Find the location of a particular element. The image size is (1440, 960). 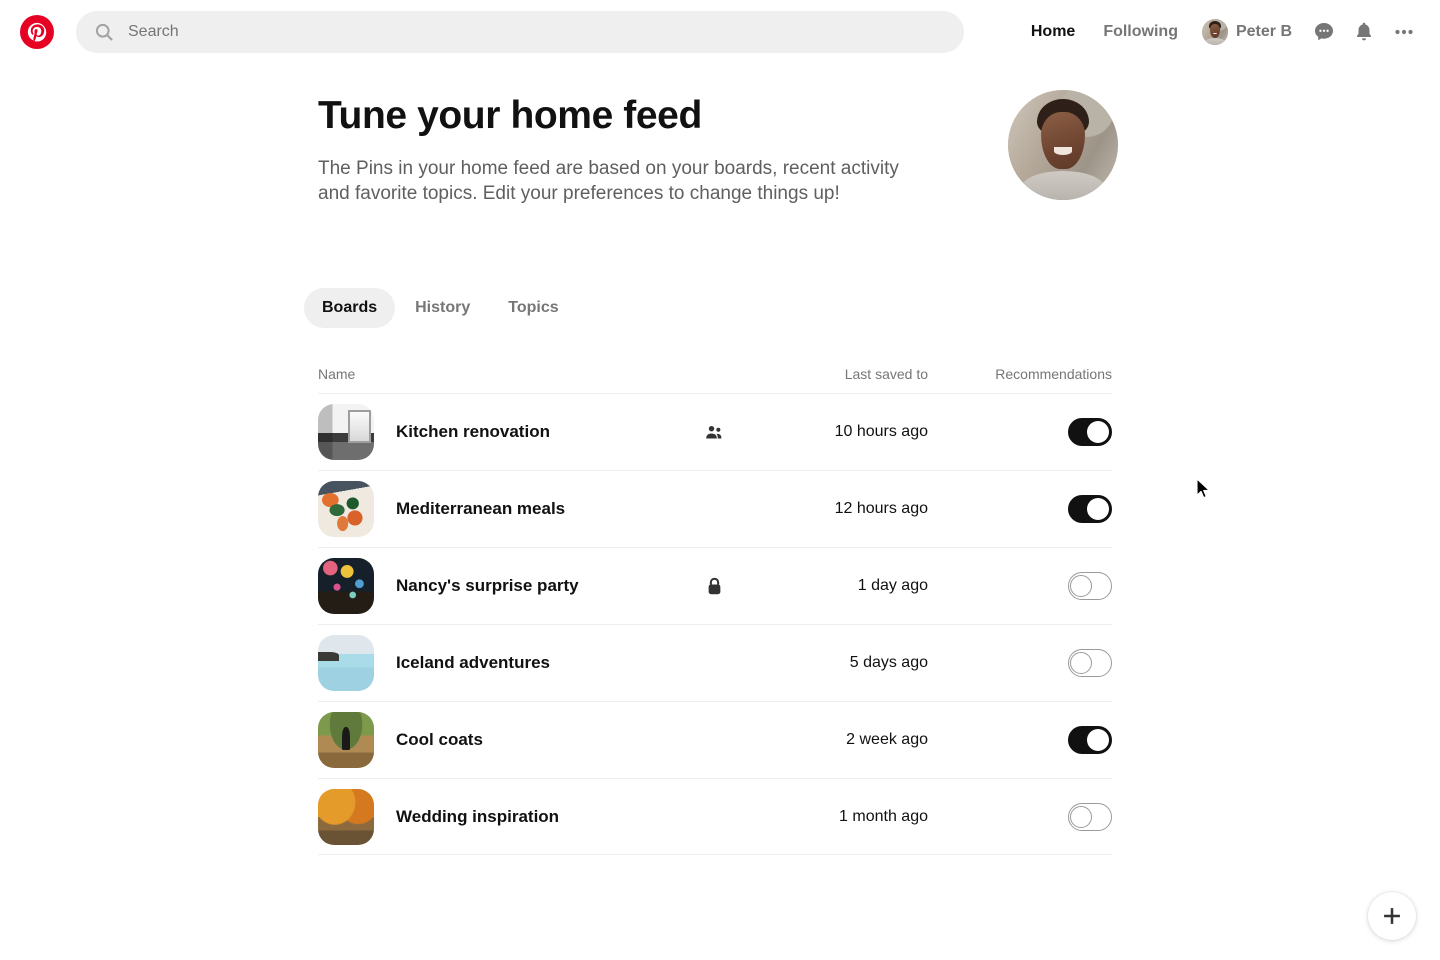

board-name-cell: Kitchen renovation is located at coordinates (501, 432).